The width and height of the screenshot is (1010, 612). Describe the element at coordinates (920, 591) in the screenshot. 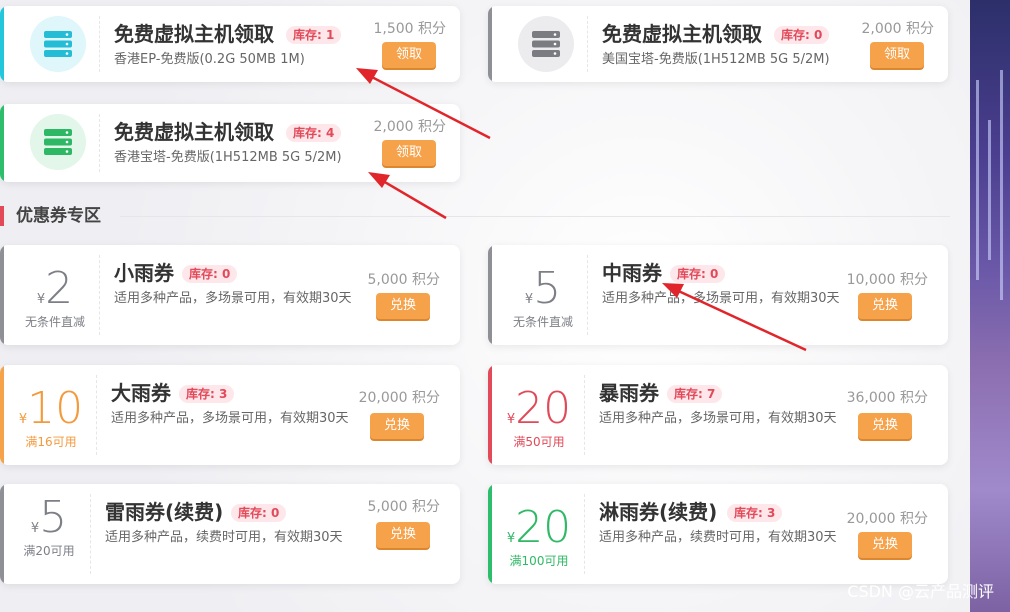

I see `watermark: CSDN @云产品测评` at that location.